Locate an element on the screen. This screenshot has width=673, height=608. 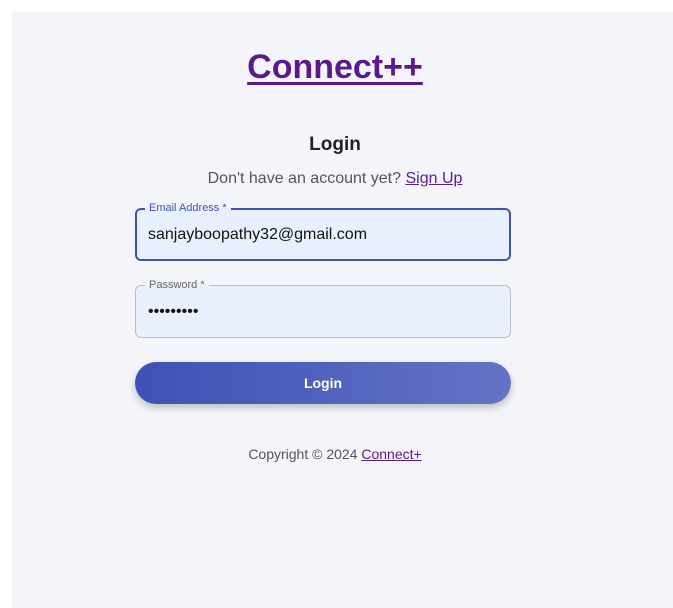
email-input is located at coordinates (322, 234).